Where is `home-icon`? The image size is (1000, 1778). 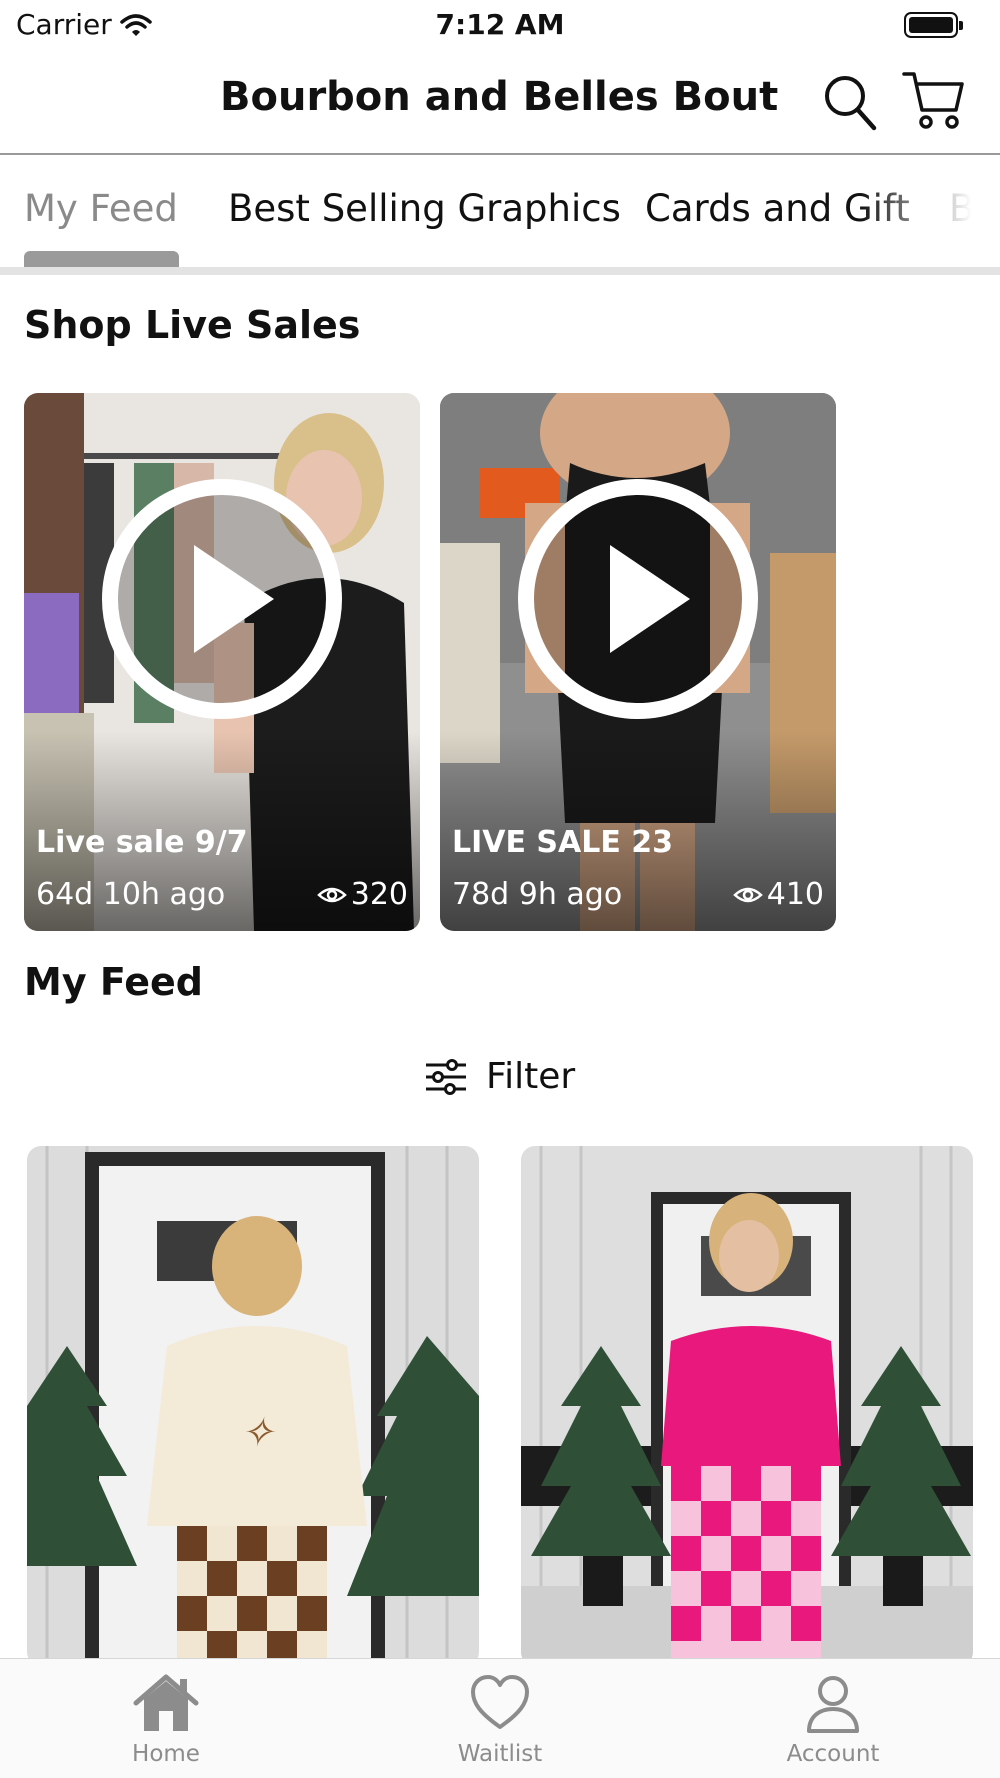
home-icon is located at coordinates (166, 1702).